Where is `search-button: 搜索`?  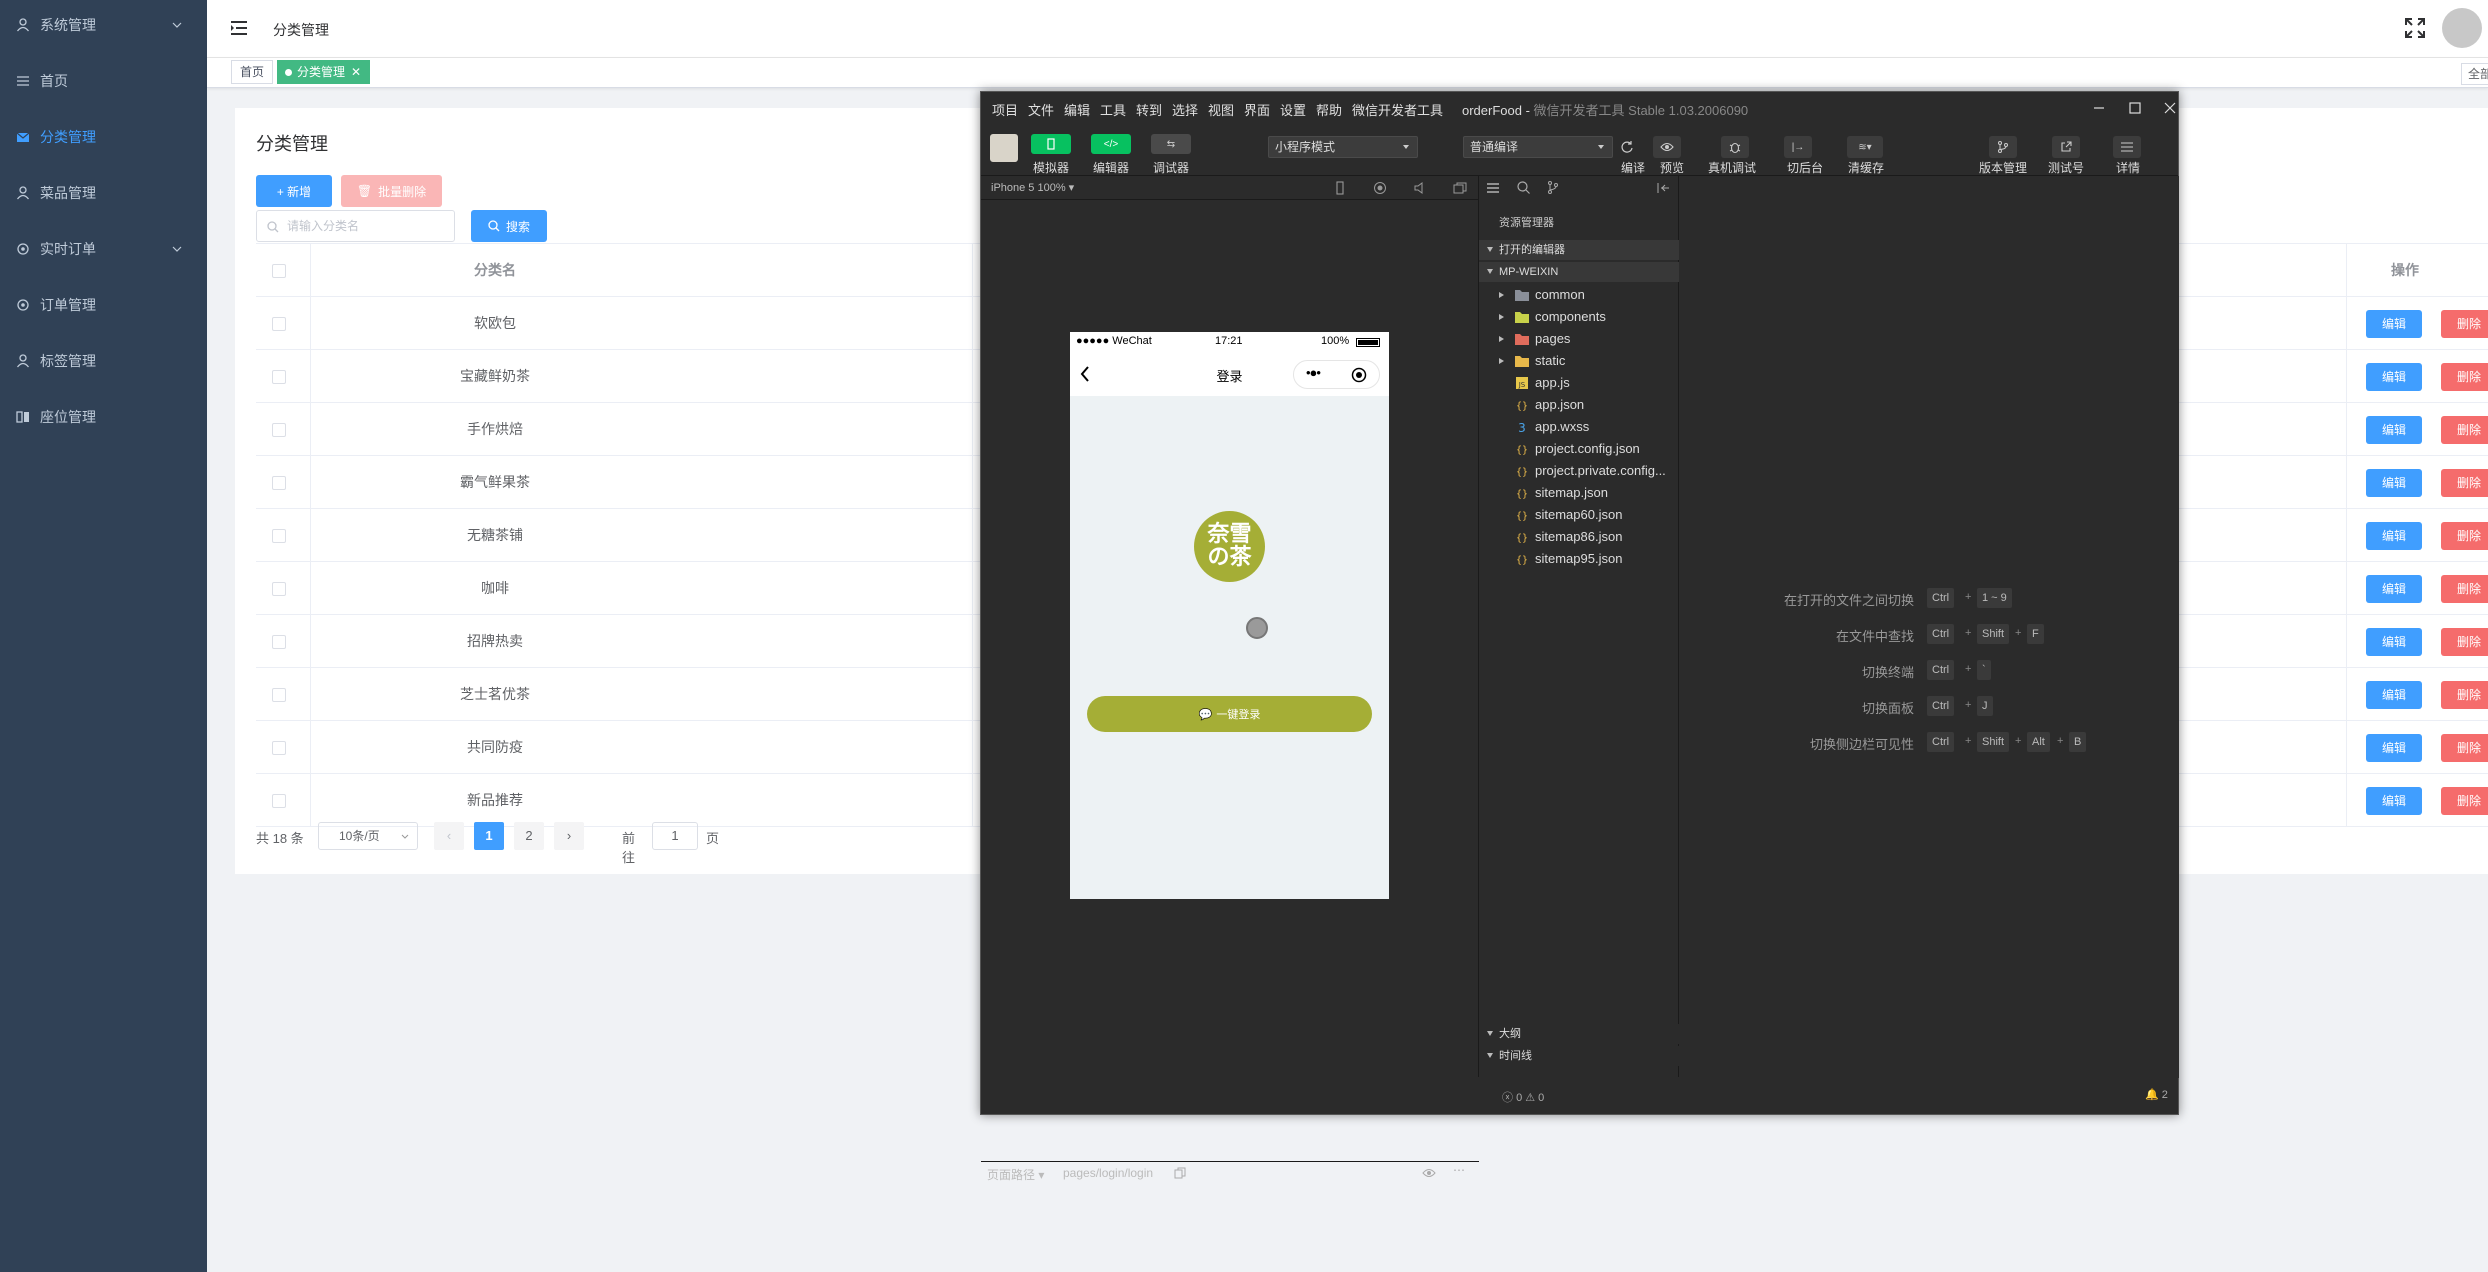 search-button: 搜索 is located at coordinates (509, 226).